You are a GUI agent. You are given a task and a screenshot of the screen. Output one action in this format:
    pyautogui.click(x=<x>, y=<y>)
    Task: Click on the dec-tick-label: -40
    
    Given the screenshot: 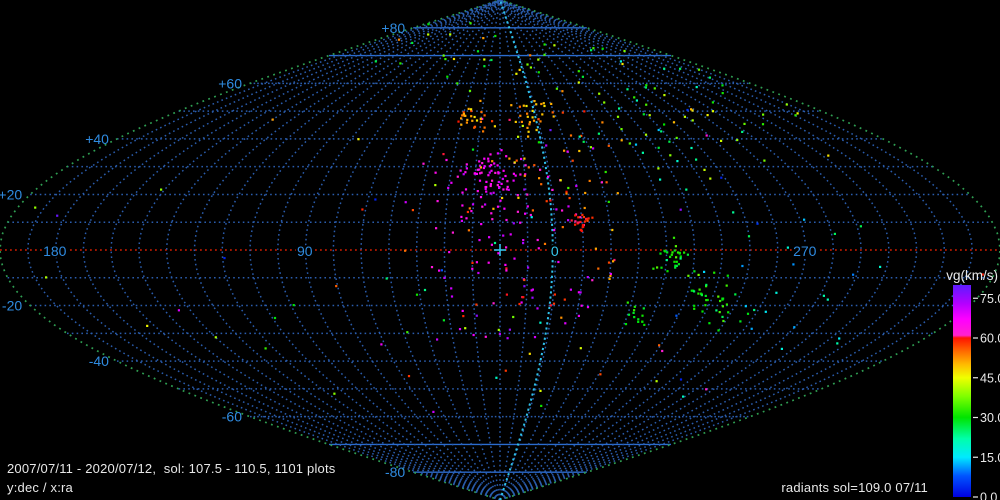 What is the action you would take?
    pyautogui.click(x=99, y=361)
    